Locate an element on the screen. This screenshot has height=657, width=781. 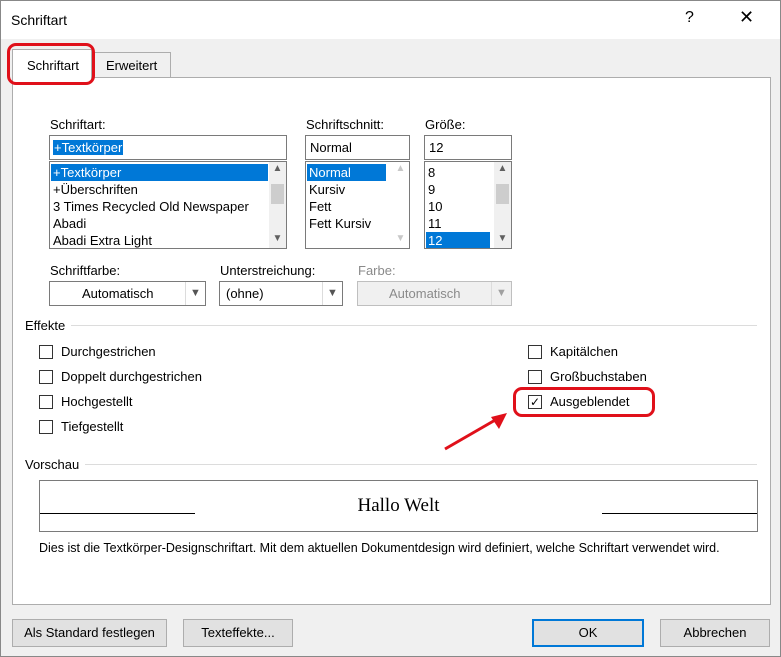
hidden-checkbox: ✓ Ausgeblendet is located at coordinates (579, 401).